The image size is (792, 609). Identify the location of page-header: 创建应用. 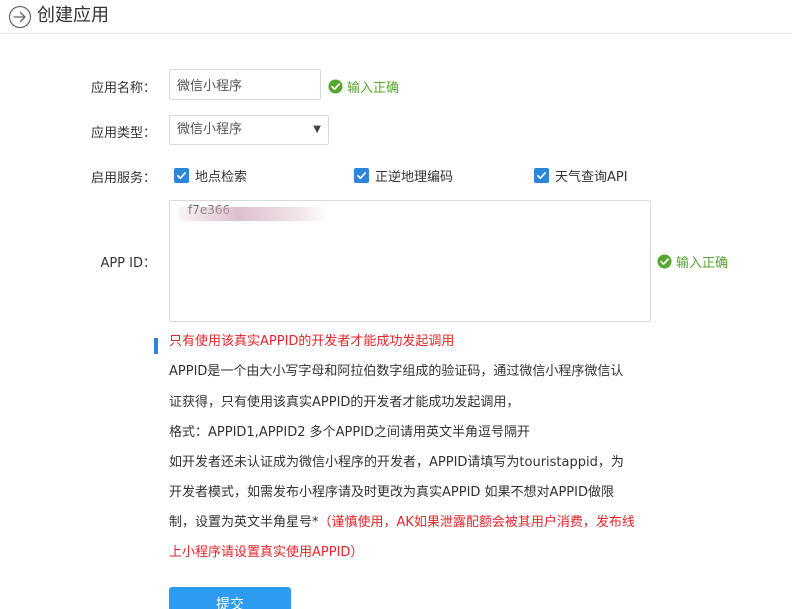
(396, 17).